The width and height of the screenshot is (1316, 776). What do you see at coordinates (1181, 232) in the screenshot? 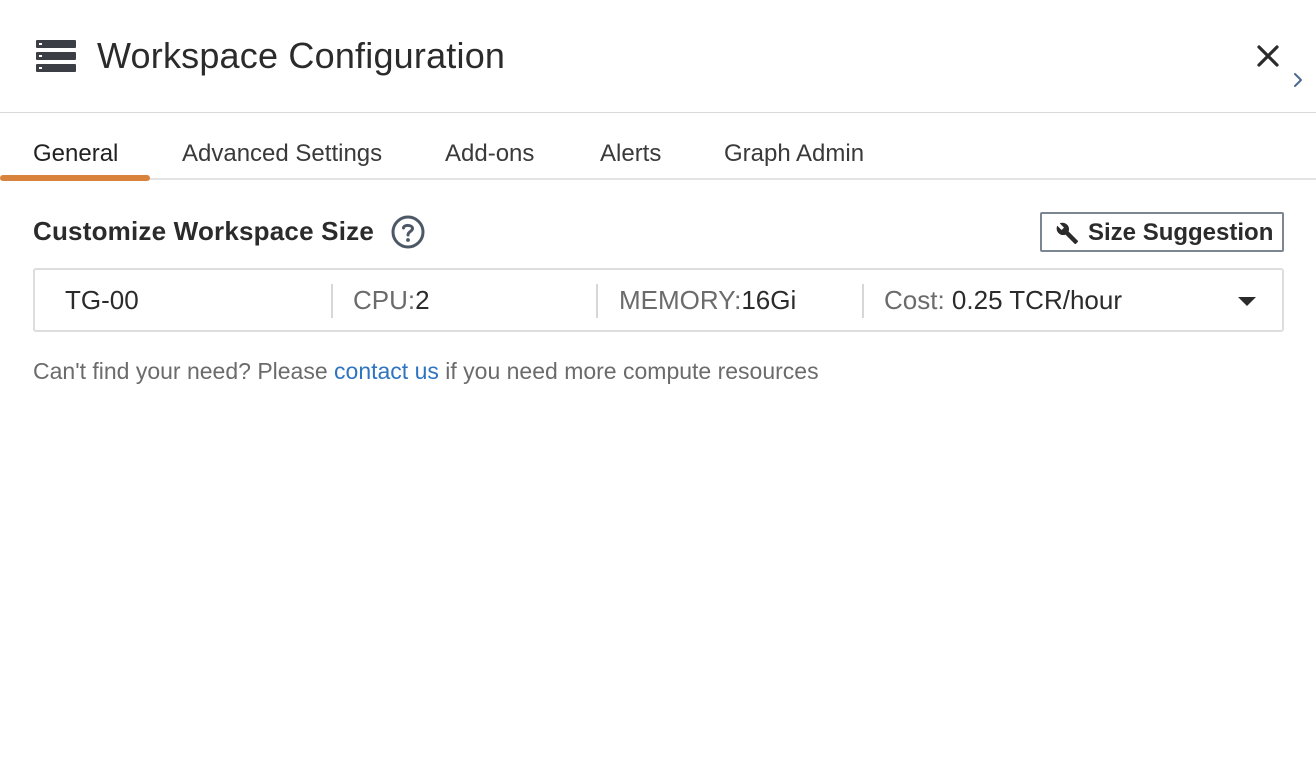
I see `size-suggestion-label: Size Suggestion` at bounding box center [1181, 232].